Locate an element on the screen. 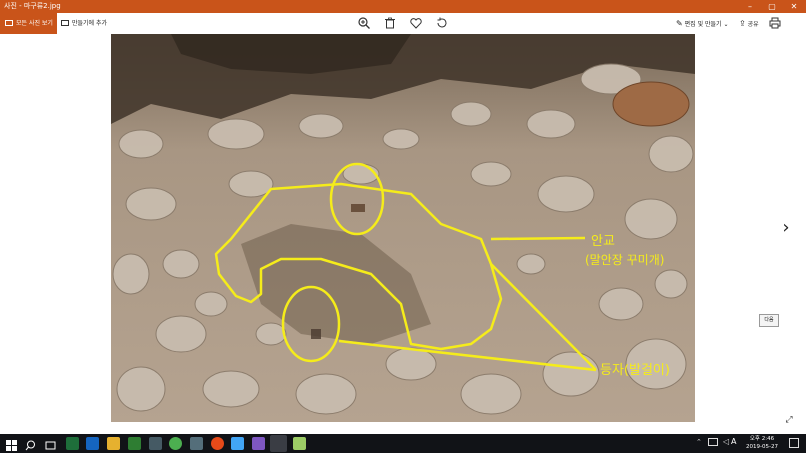  zoom-in-icon is located at coordinates (364, 23).